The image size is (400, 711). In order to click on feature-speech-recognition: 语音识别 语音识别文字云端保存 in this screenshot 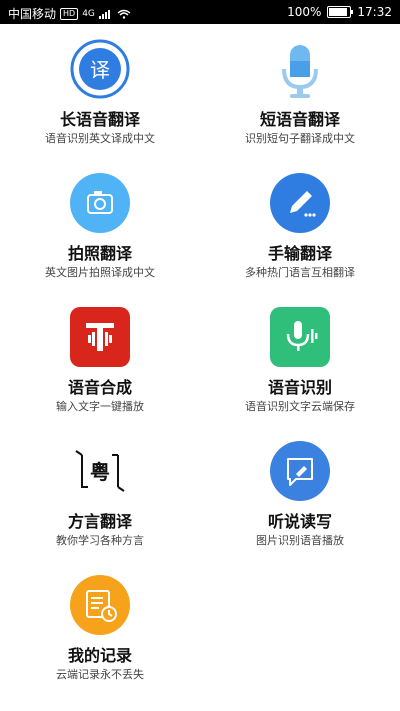, I will do `click(300, 359)`.